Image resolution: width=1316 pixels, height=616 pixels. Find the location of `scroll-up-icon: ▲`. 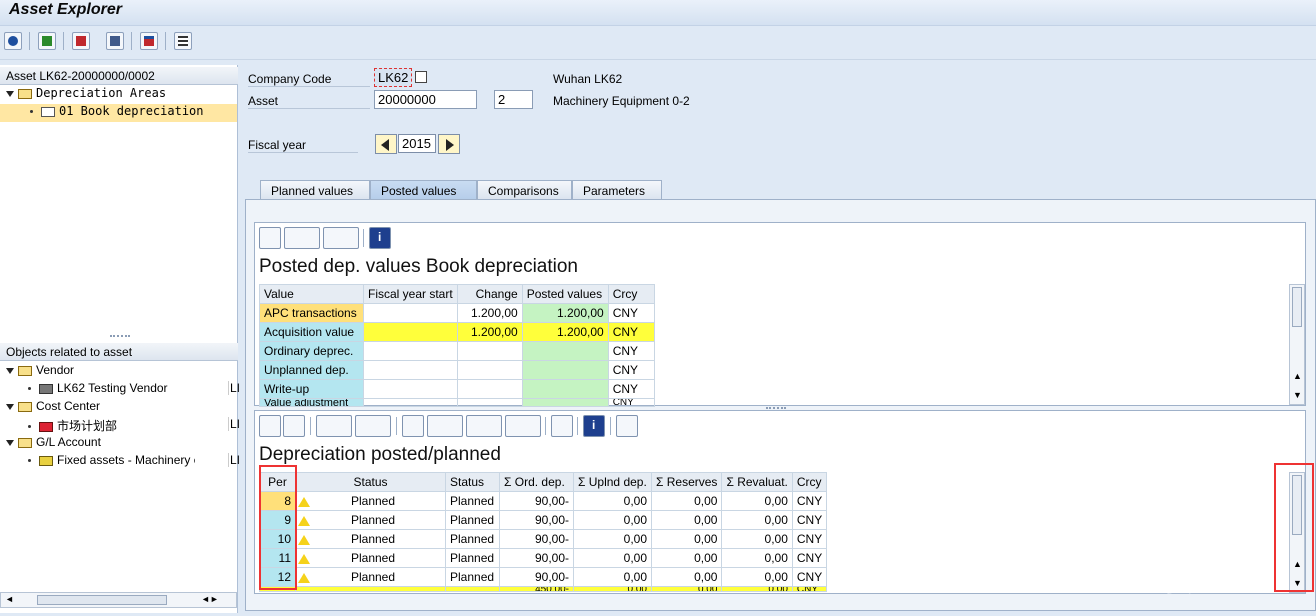

scroll-up-icon: ▲ is located at coordinates (1297, 376).